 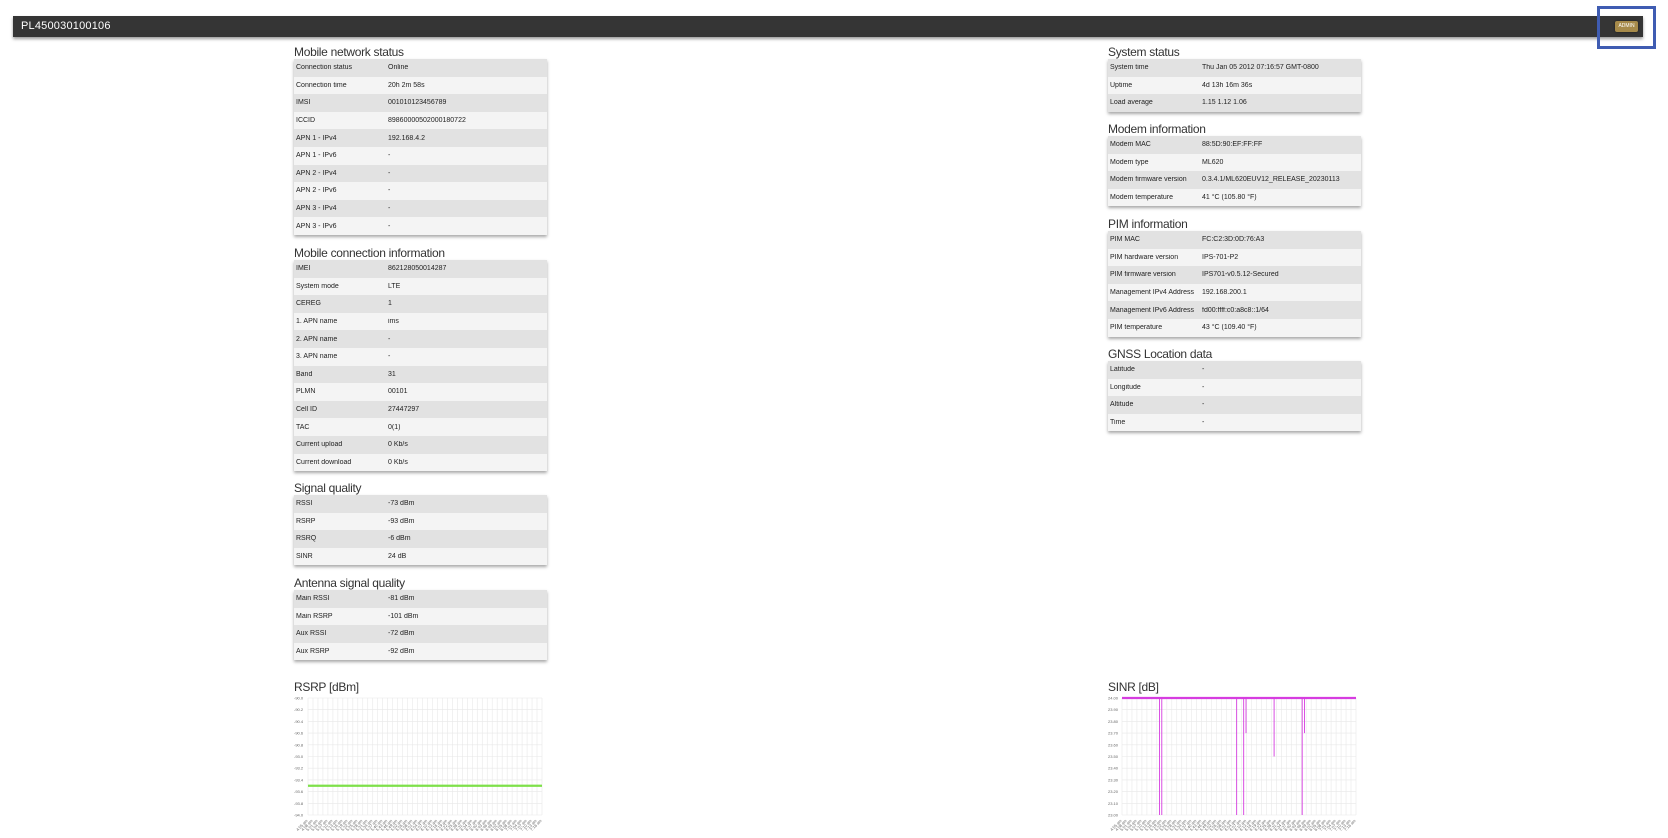 I want to click on table-row: Current download 0 Kb/s, so click(x=420, y=462).